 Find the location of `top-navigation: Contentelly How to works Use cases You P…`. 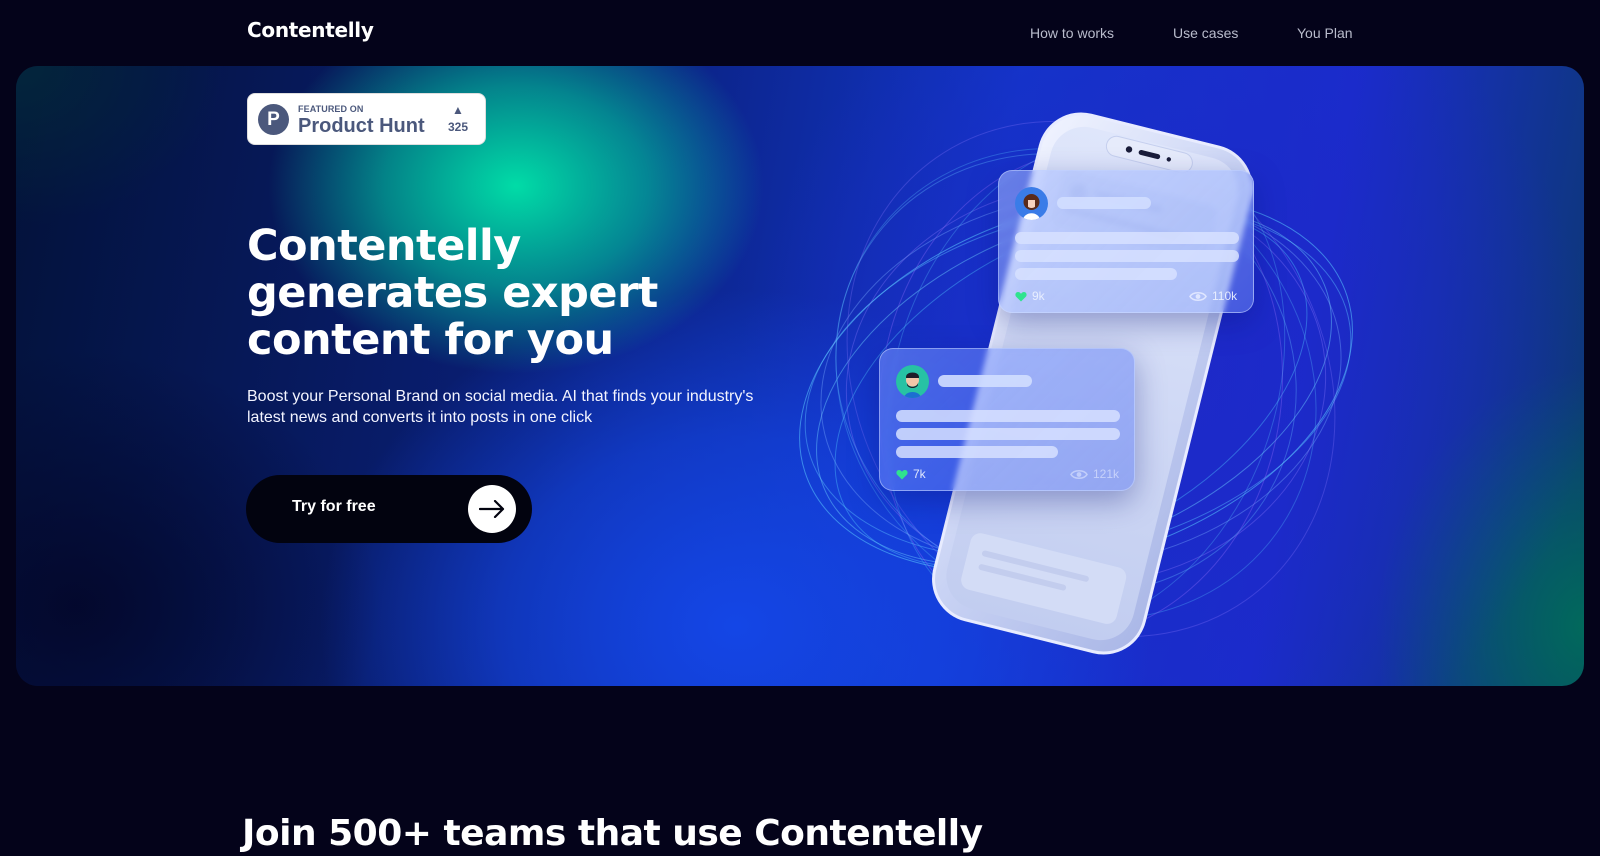

top-navigation: Contentelly How to works Use cases You P… is located at coordinates (800, 33).